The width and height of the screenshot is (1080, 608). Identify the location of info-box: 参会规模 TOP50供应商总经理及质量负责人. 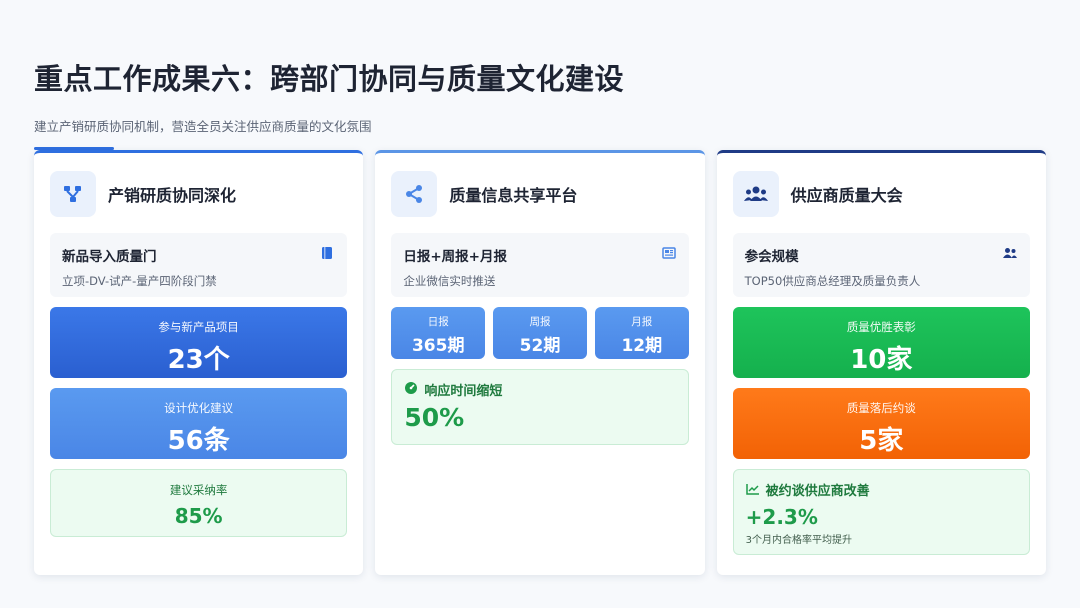
(881, 265).